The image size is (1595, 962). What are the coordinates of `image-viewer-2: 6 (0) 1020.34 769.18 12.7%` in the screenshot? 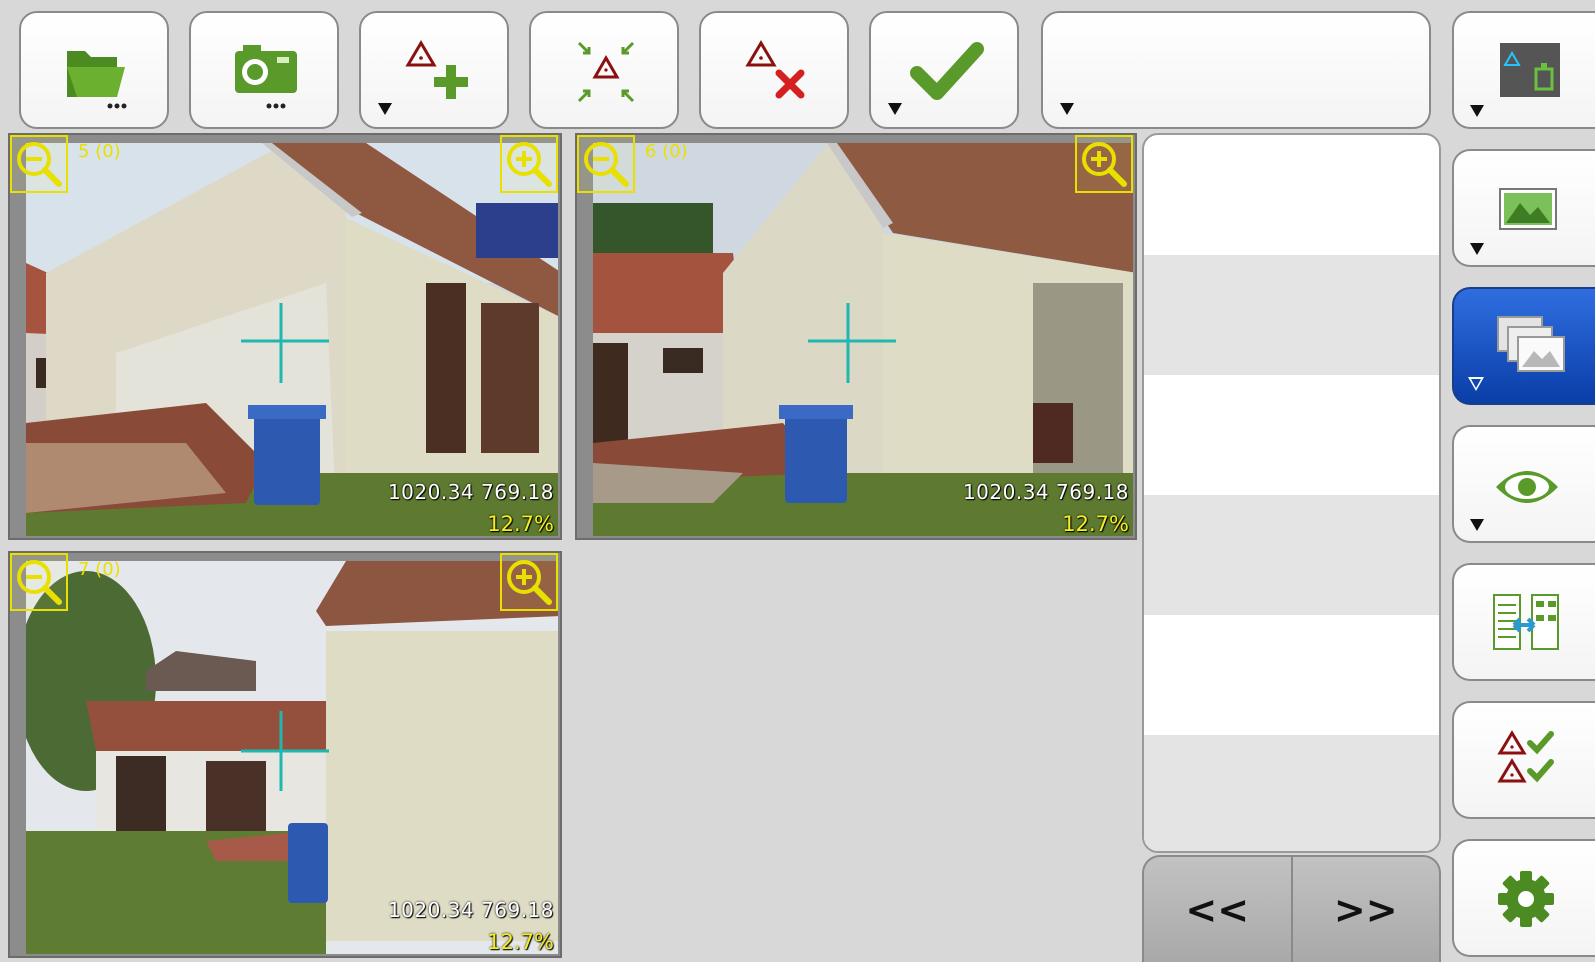 It's located at (856, 336).